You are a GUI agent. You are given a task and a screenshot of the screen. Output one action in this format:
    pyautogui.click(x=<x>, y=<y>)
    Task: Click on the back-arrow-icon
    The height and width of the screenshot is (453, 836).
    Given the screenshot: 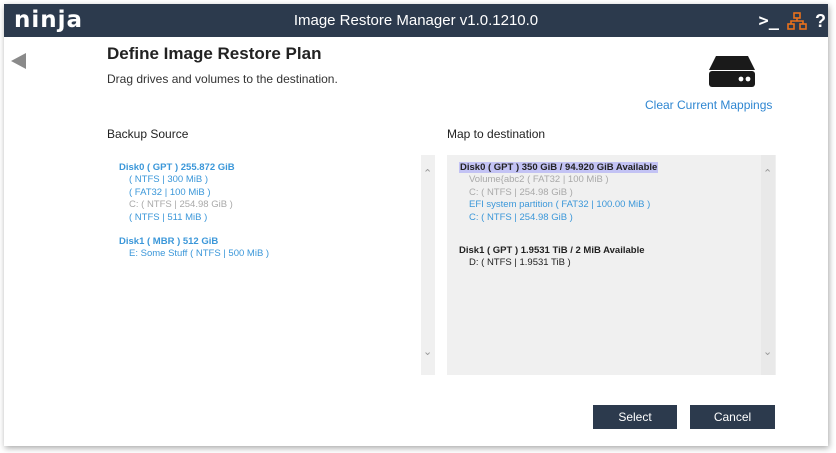 What is the action you would take?
    pyautogui.click(x=19, y=63)
    